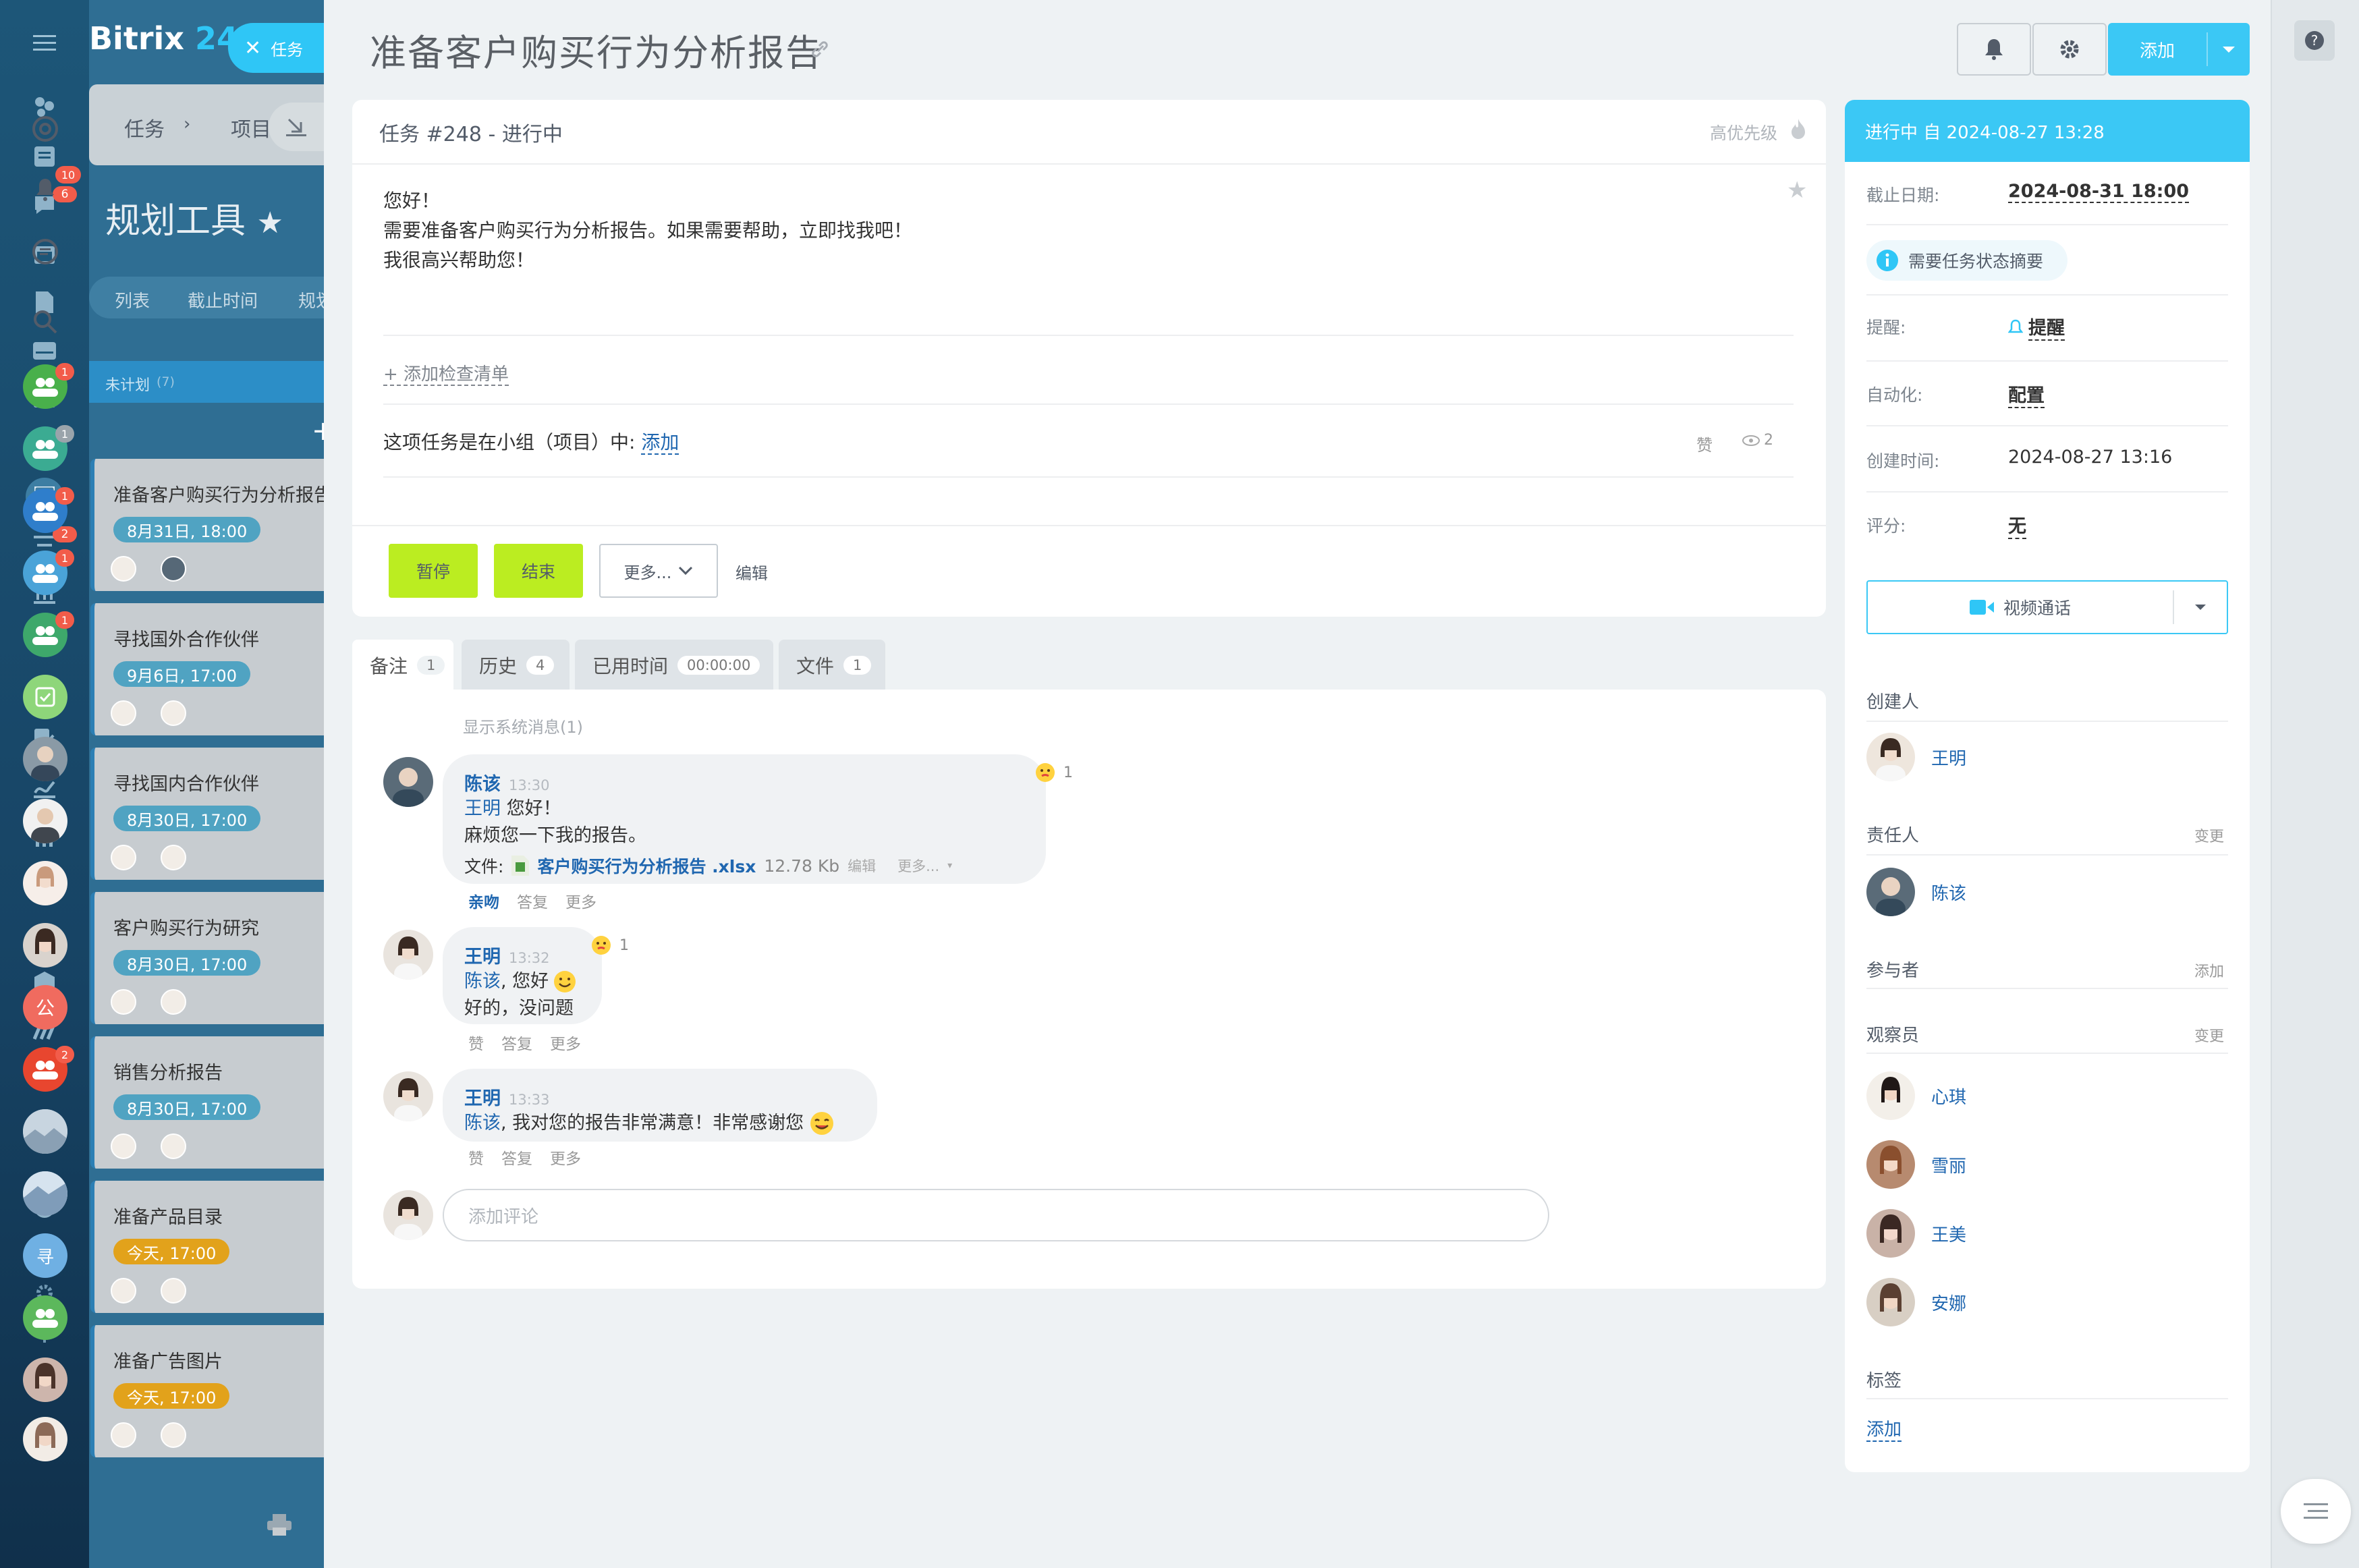  I want to click on comment-bubble: 王明 13:32 陈该, 您好 好的，没问题, so click(522, 975).